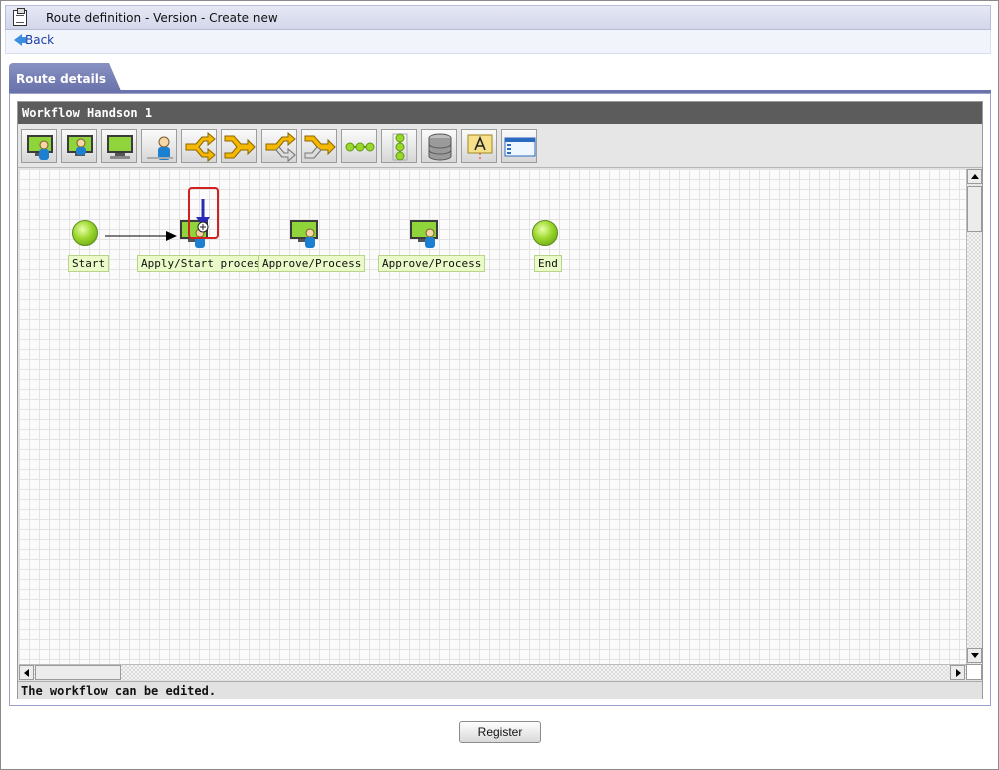 This screenshot has height=770, width=999. I want to click on merge-icon, so click(240, 147).